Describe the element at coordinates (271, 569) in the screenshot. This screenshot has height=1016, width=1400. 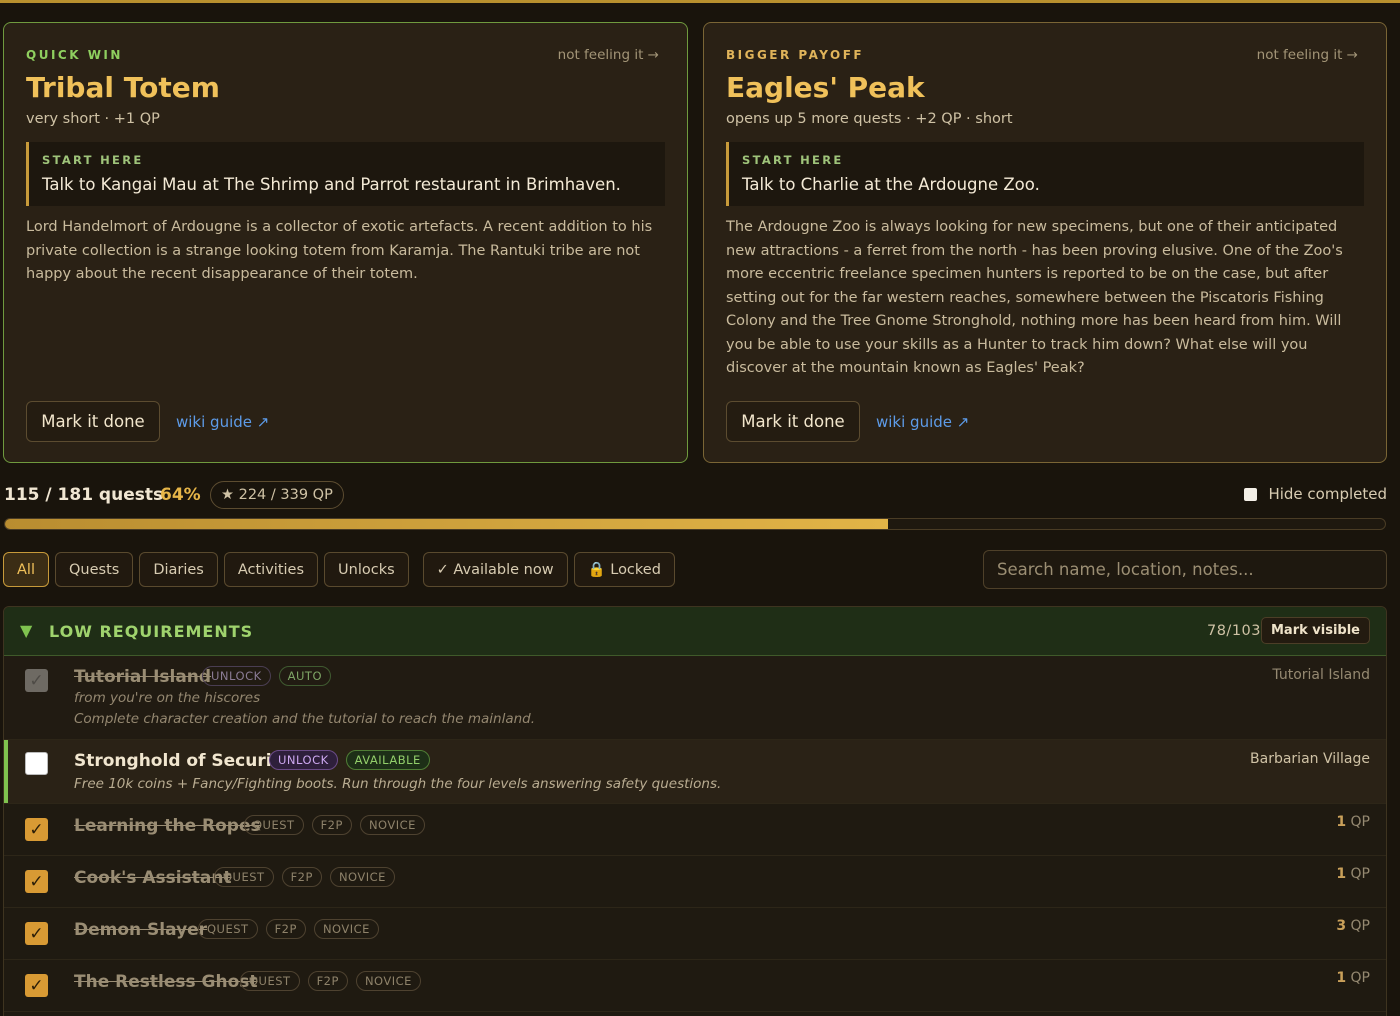
I see `filter-activities: Activities` at that location.